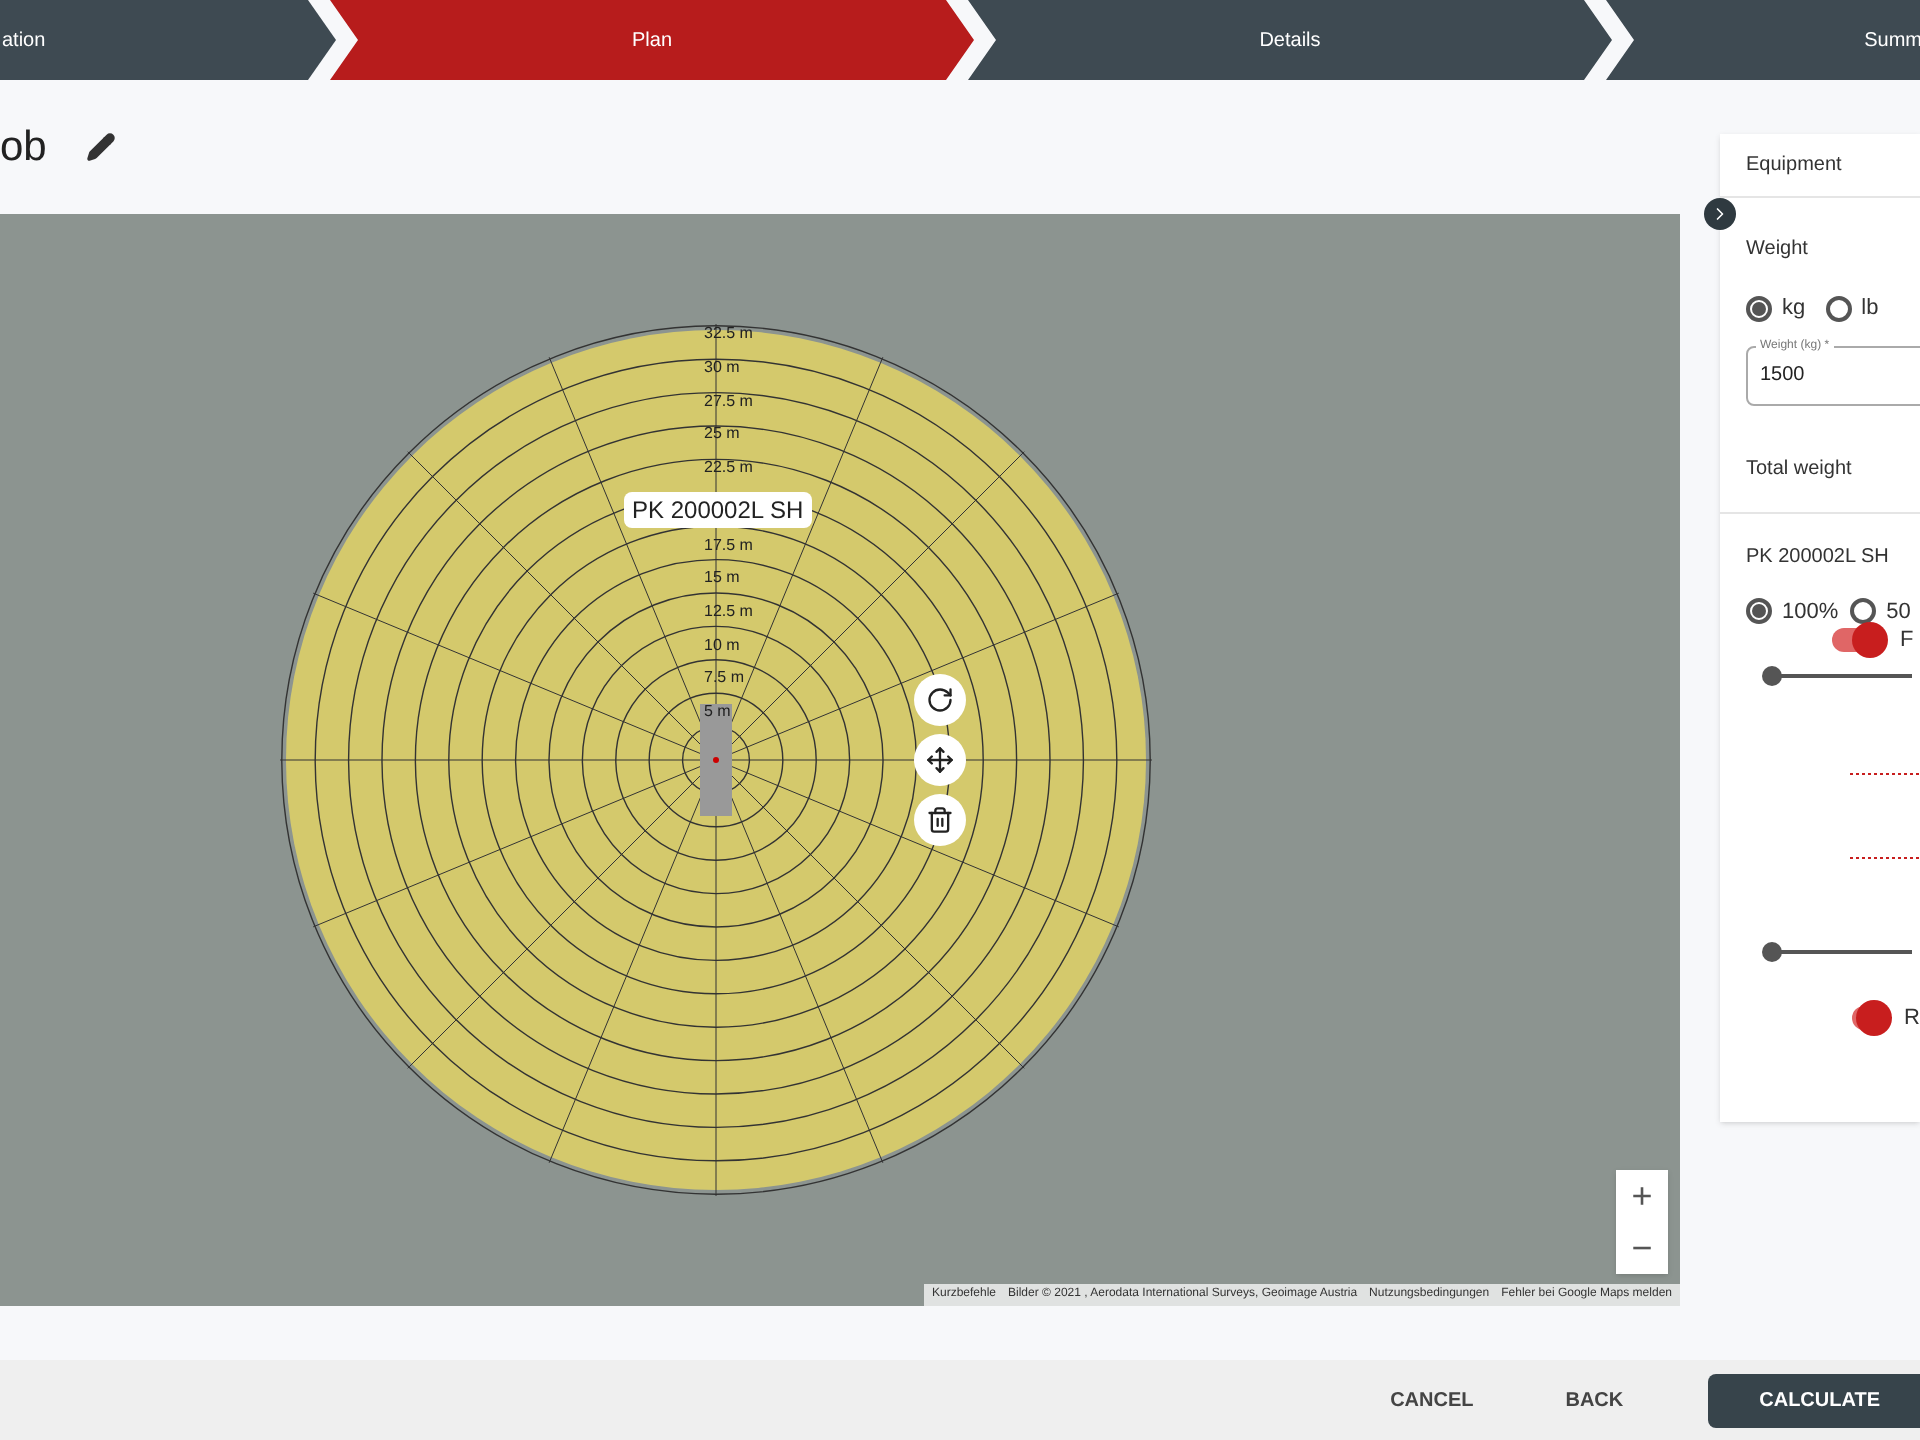 Image resolution: width=1920 pixels, height=1440 pixels. What do you see at coordinates (722, 645) in the screenshot?
I see `distance-label: 10 m` at bounding box center [722, 645].